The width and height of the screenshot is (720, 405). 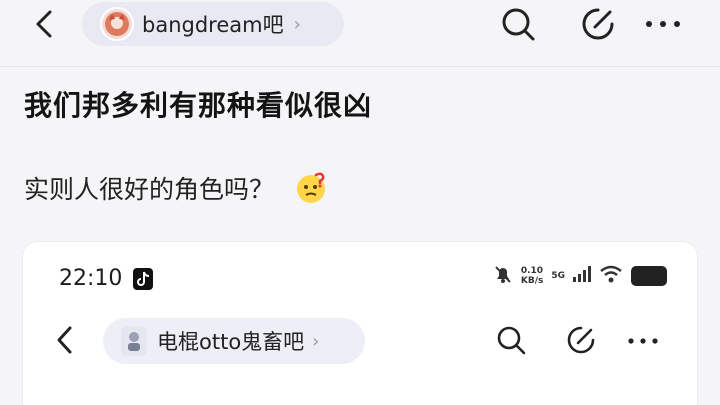 I want to click on net-speed-unit: KB/s, so click(x=532, y=281).